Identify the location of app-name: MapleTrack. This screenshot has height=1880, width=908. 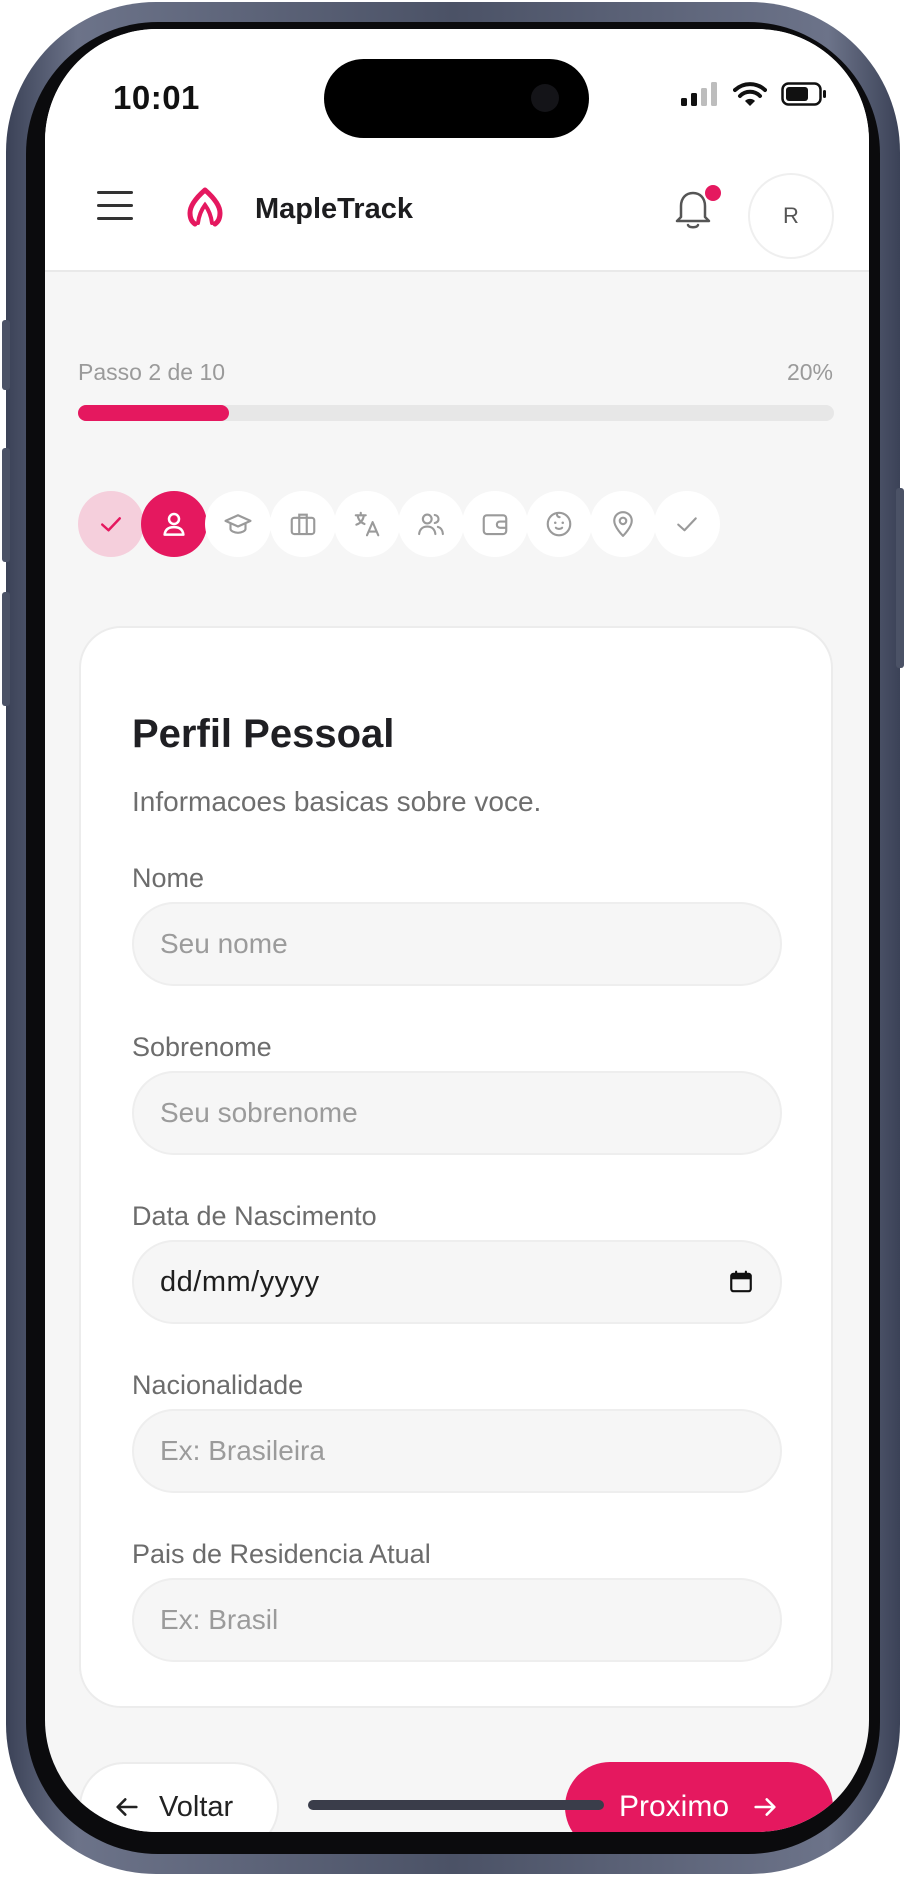
(334, 209).